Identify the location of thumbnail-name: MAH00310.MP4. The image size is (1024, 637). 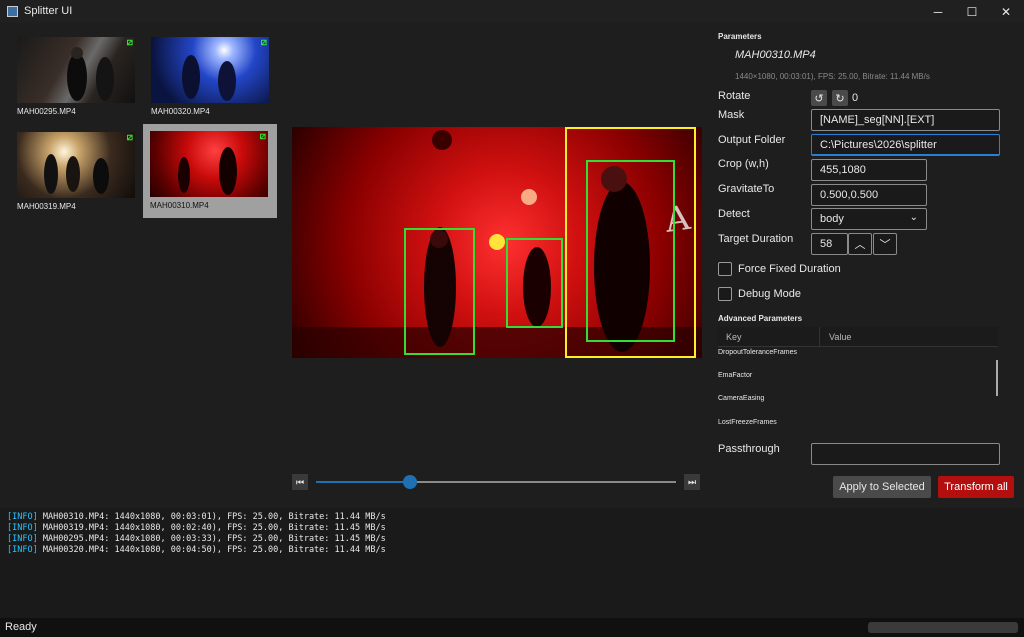
(179, 205).